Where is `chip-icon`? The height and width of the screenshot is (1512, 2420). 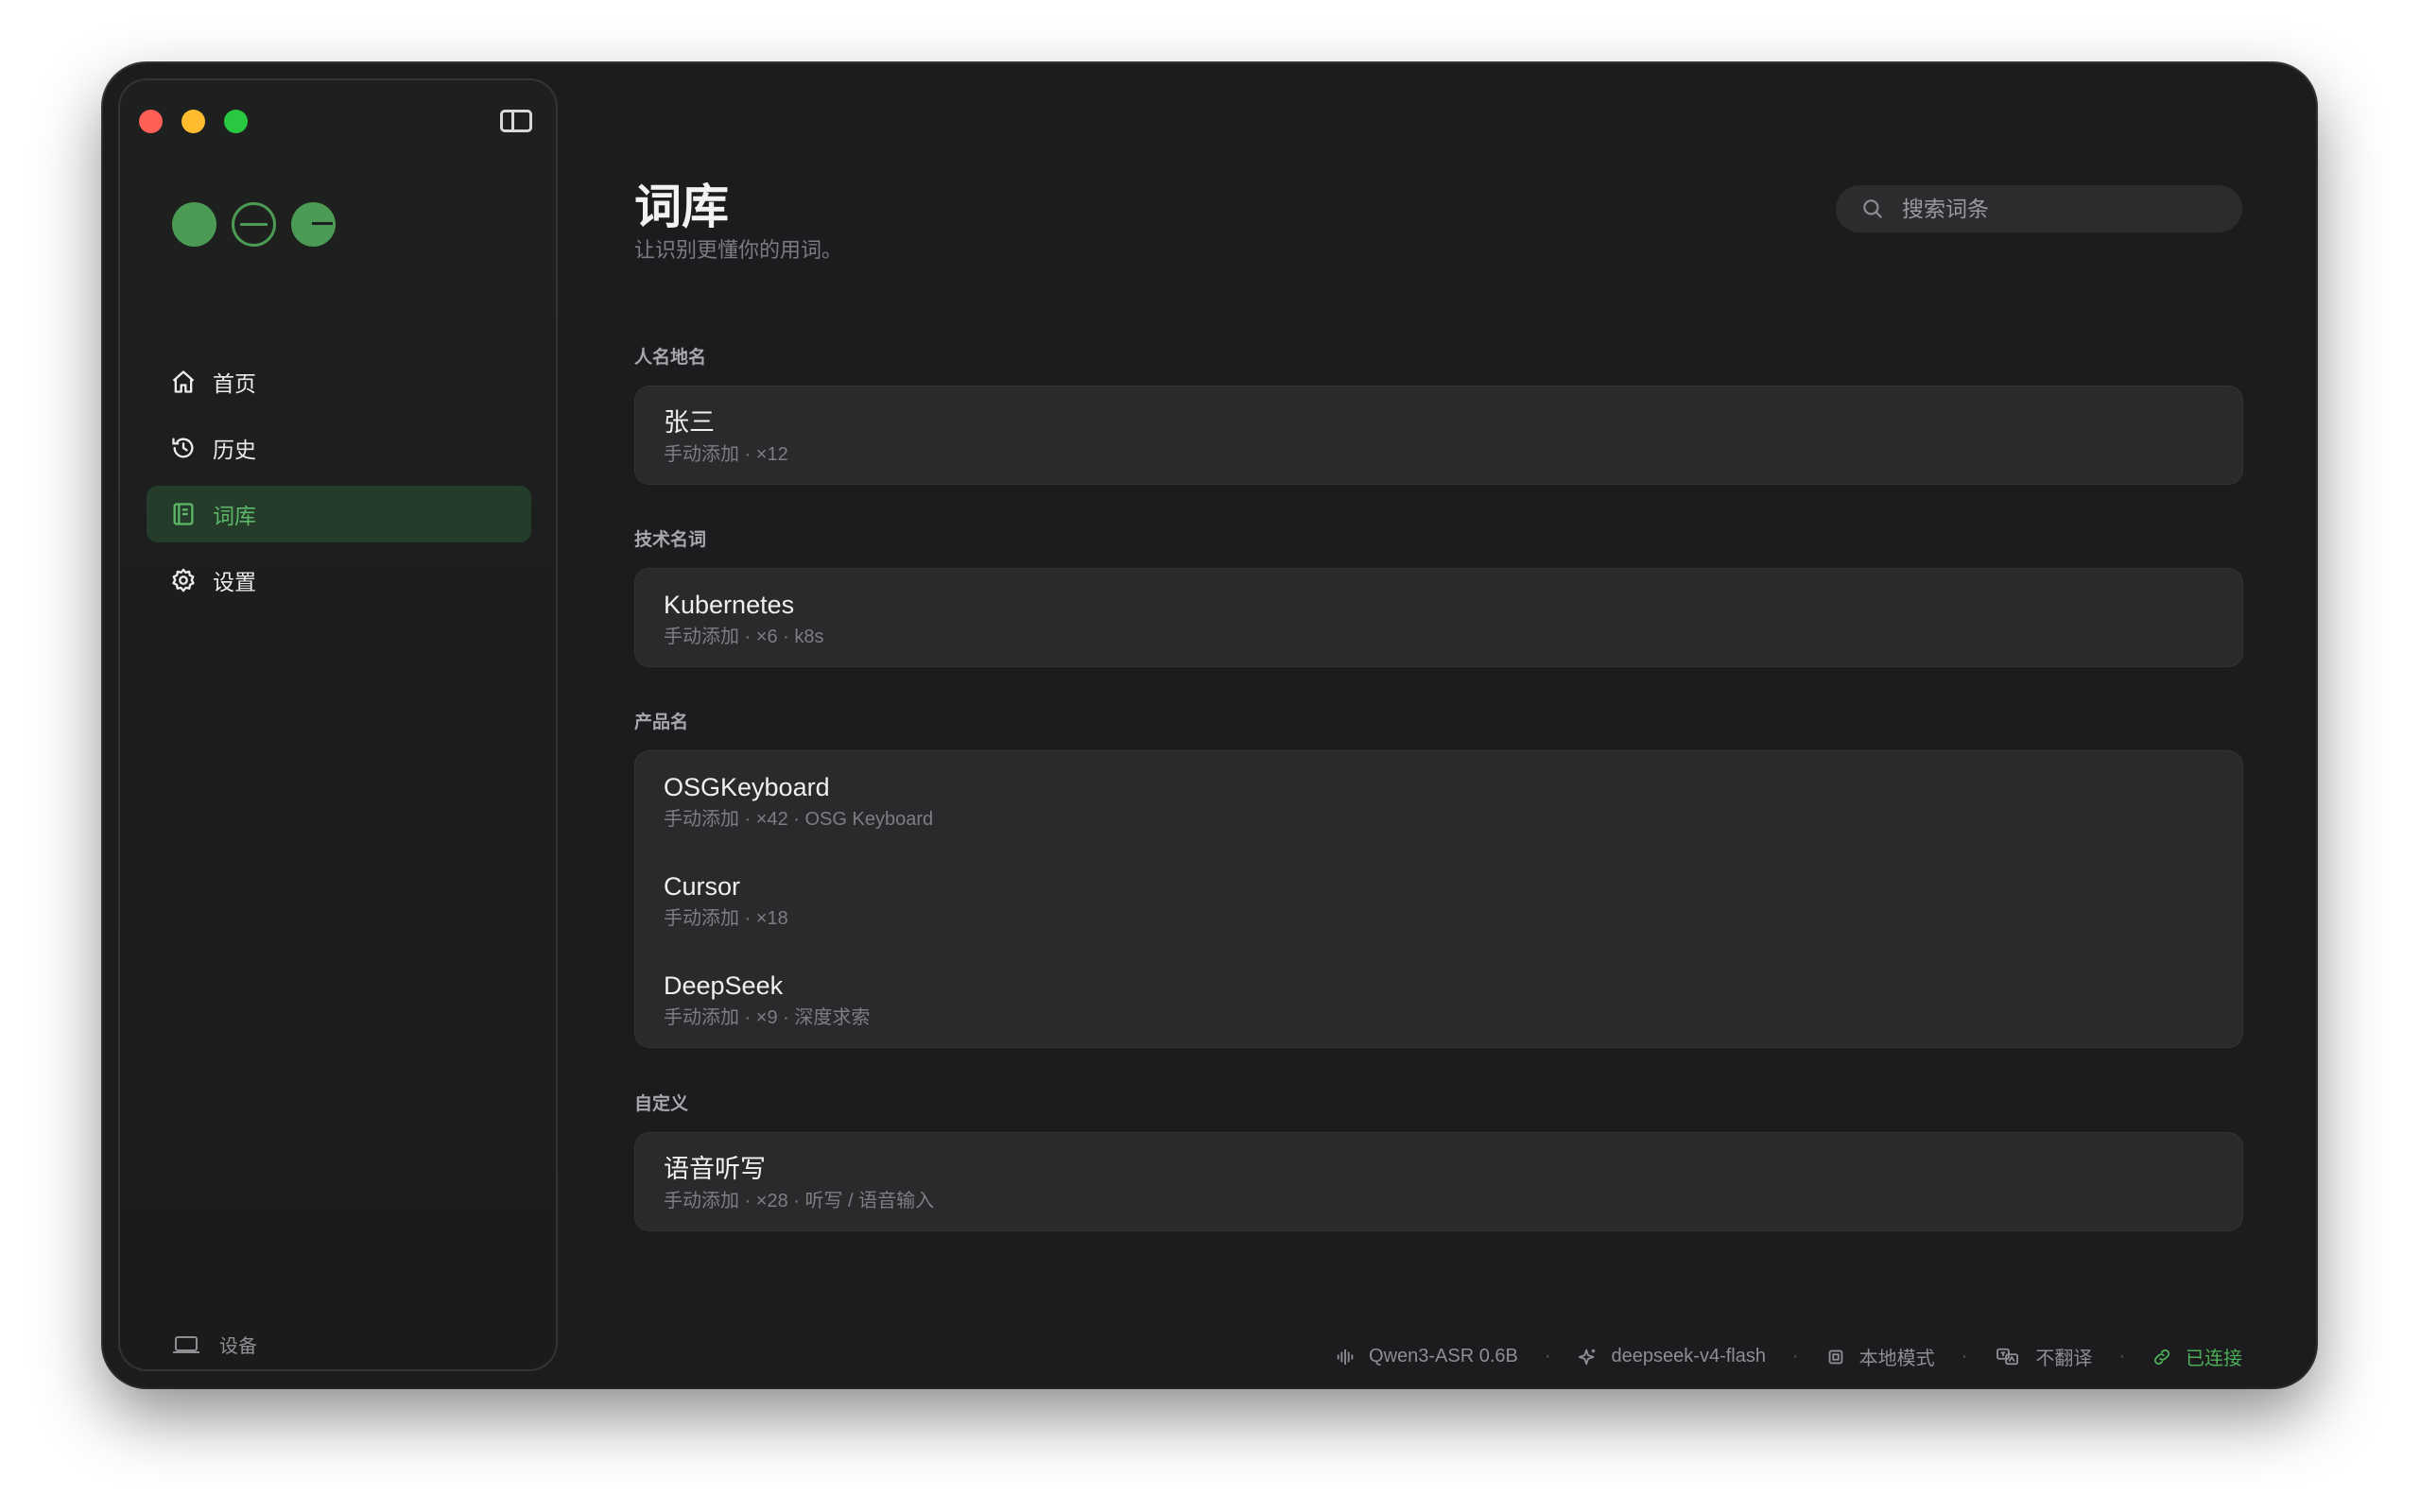 chip-icon is located at coordinates (1835, 1356).